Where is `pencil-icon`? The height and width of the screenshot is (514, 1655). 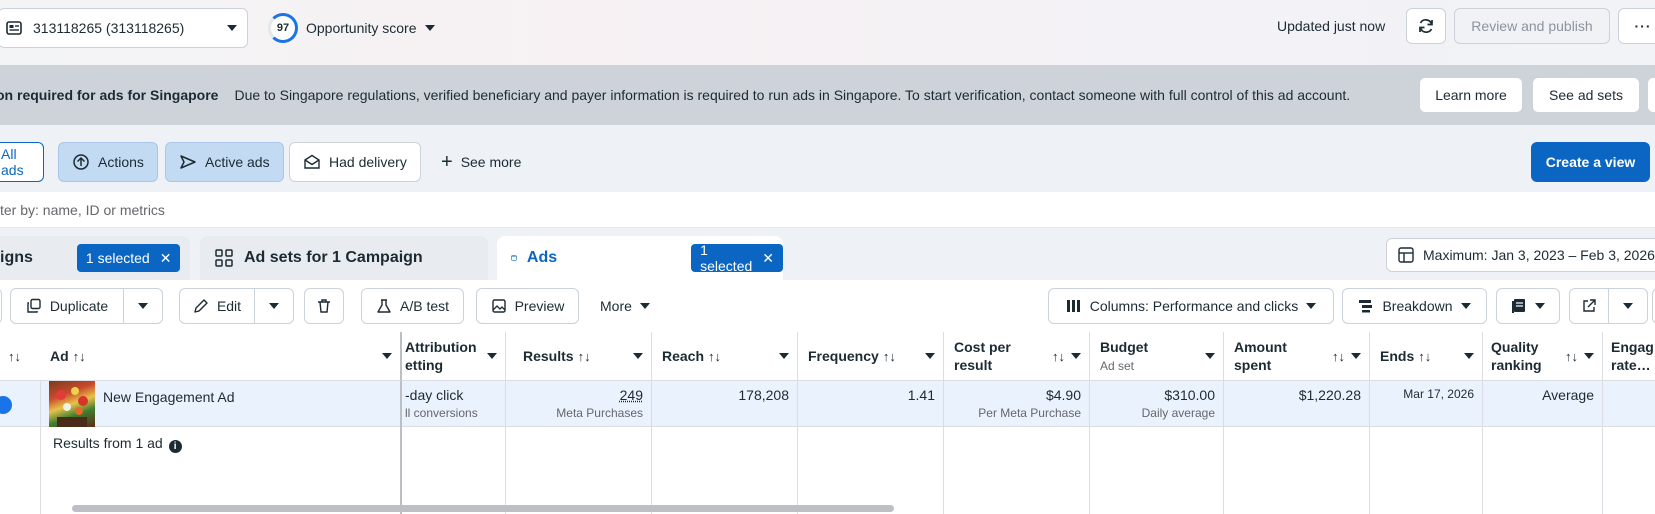
pencil-icon is located at coordinates (201, 306).